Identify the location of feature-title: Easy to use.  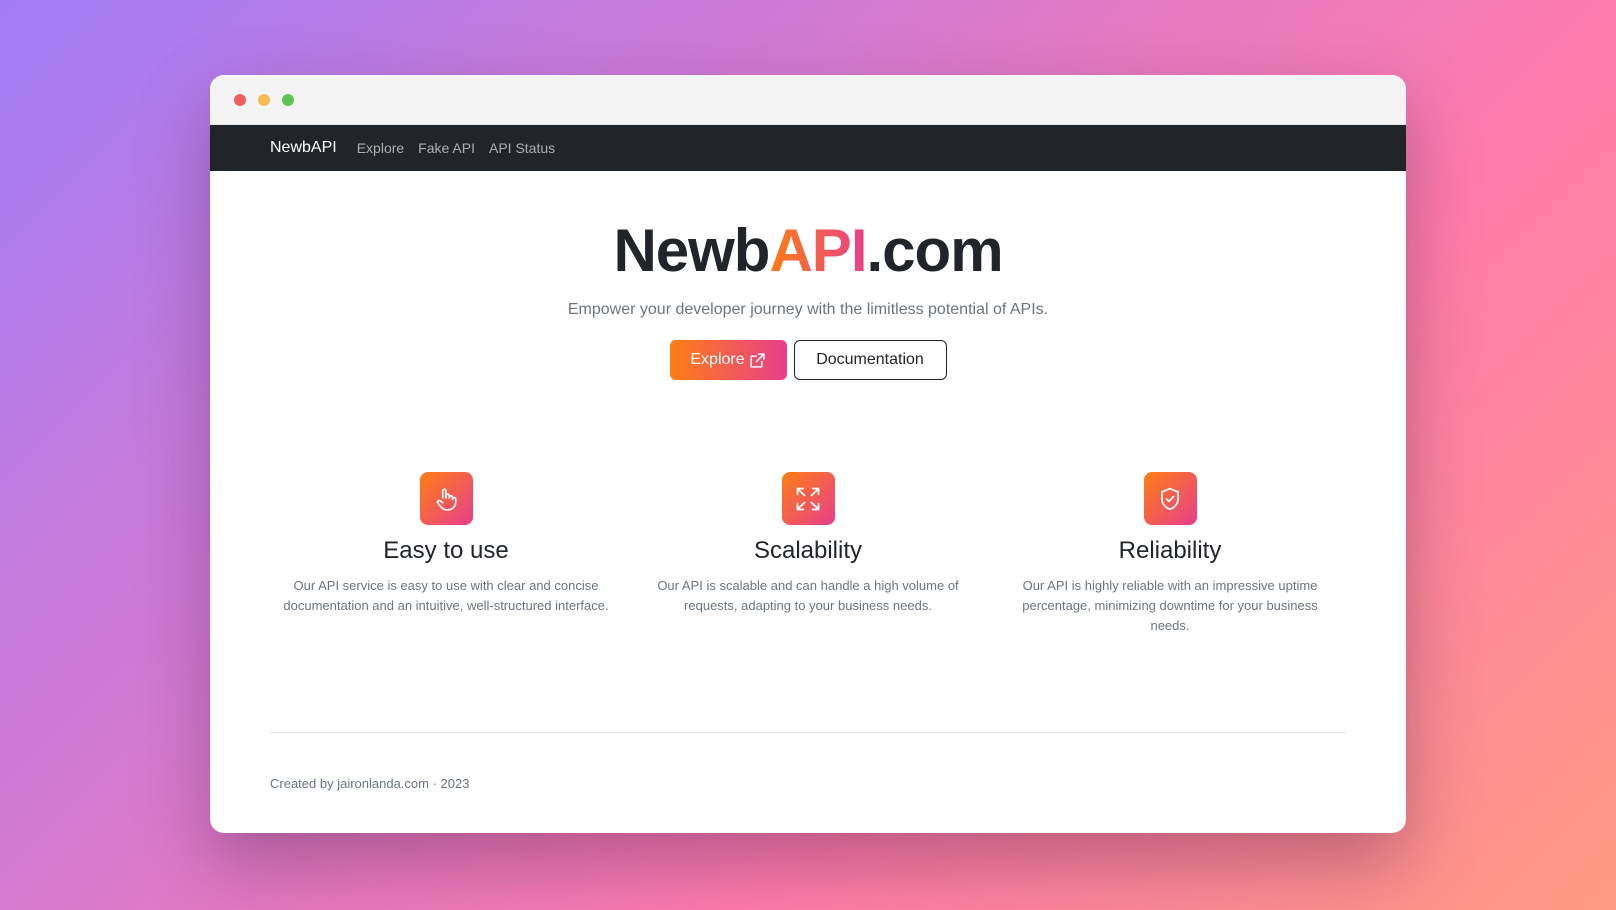
(446, 550).